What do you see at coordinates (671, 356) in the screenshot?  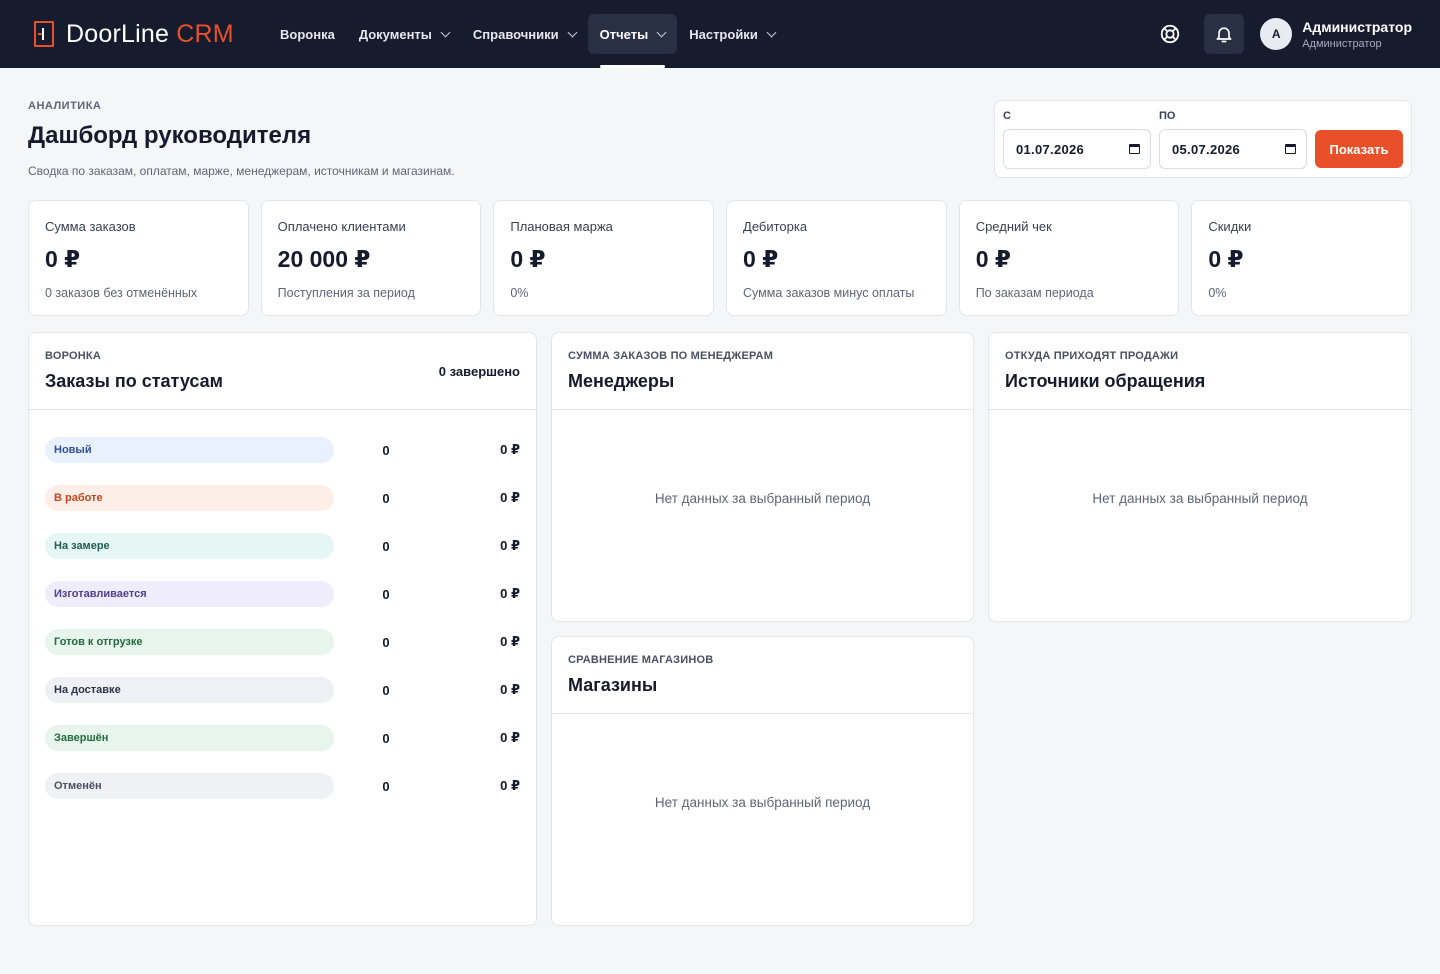 I see `panel-eyebrow: СУММА ЗАКАЗОВ ПО МЕНЕДЖЕРАМ` at bounding box center [671, 356].